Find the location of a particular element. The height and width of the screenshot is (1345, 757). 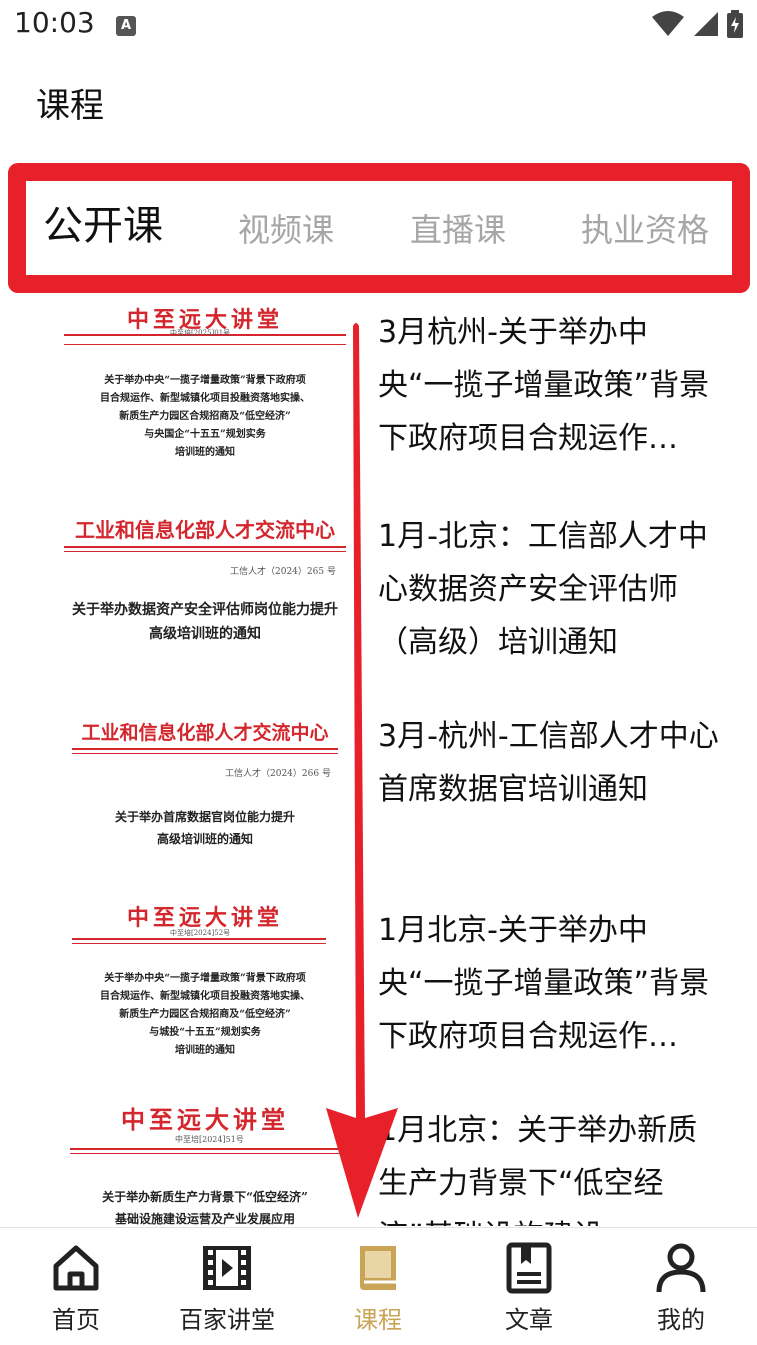

status-time: 10:03 is located at coordinates (54, 22).